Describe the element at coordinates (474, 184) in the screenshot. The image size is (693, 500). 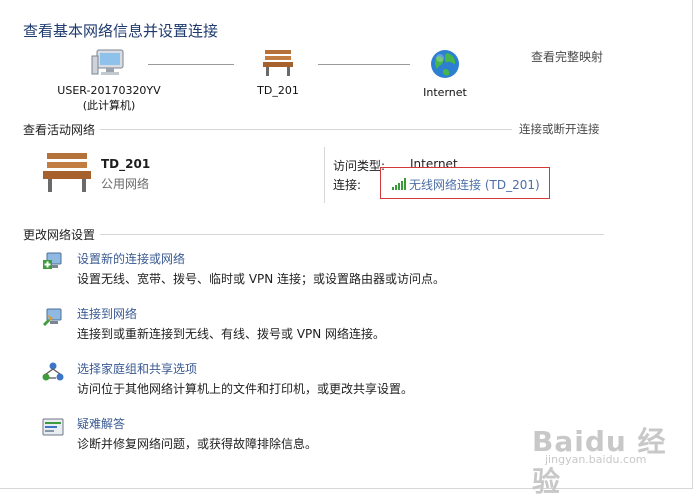
I see `wireless-connection-link: 无线网络连接 (TD_201)` at that location.